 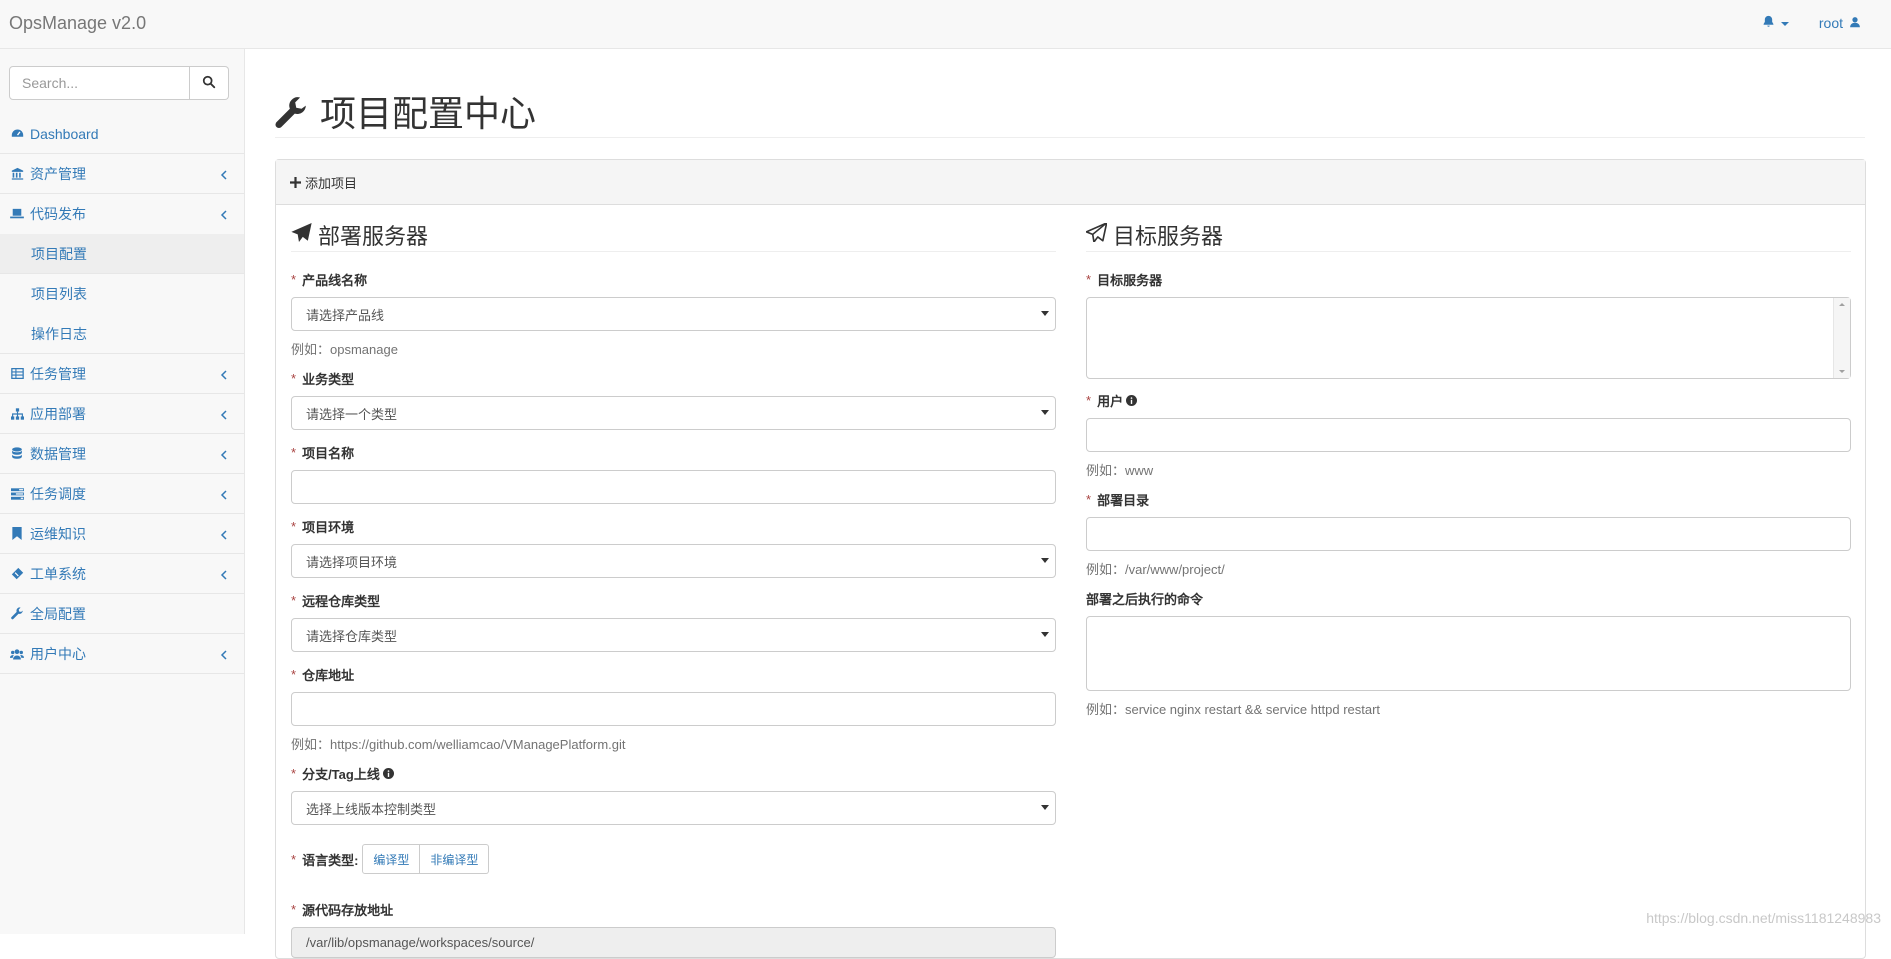 What do you see at coordinates (58, 413) in the screenshot?
I see `sidebar-item-label: 应用部署` at bounding box center [58, 413].